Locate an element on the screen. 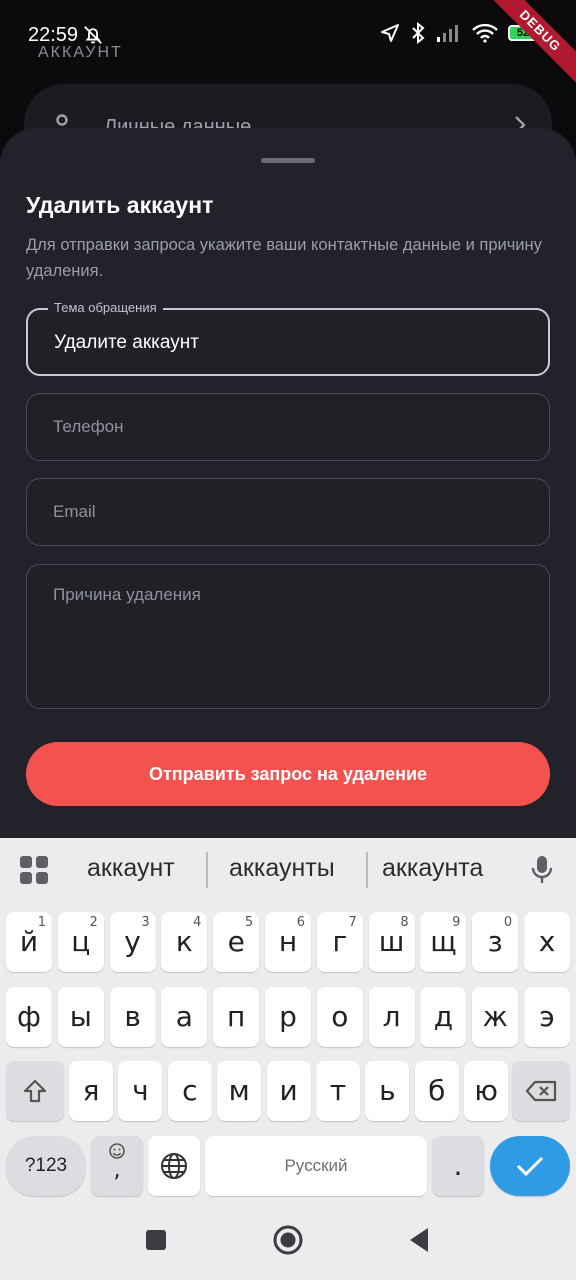  key-label: ч is located at coordinates (140, 1090).